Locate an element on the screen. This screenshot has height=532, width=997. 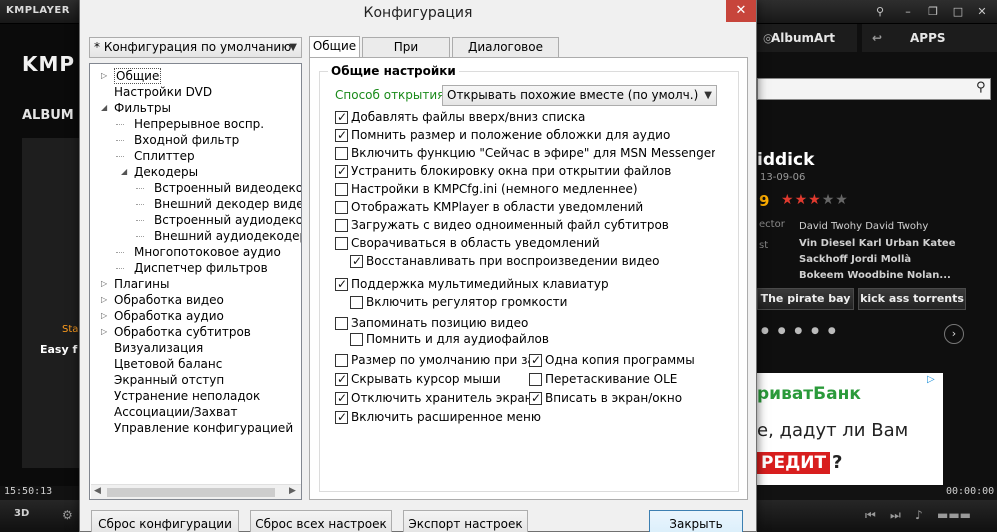
tree-item: Внешний декодер видео is located at coordinates (195, 204).